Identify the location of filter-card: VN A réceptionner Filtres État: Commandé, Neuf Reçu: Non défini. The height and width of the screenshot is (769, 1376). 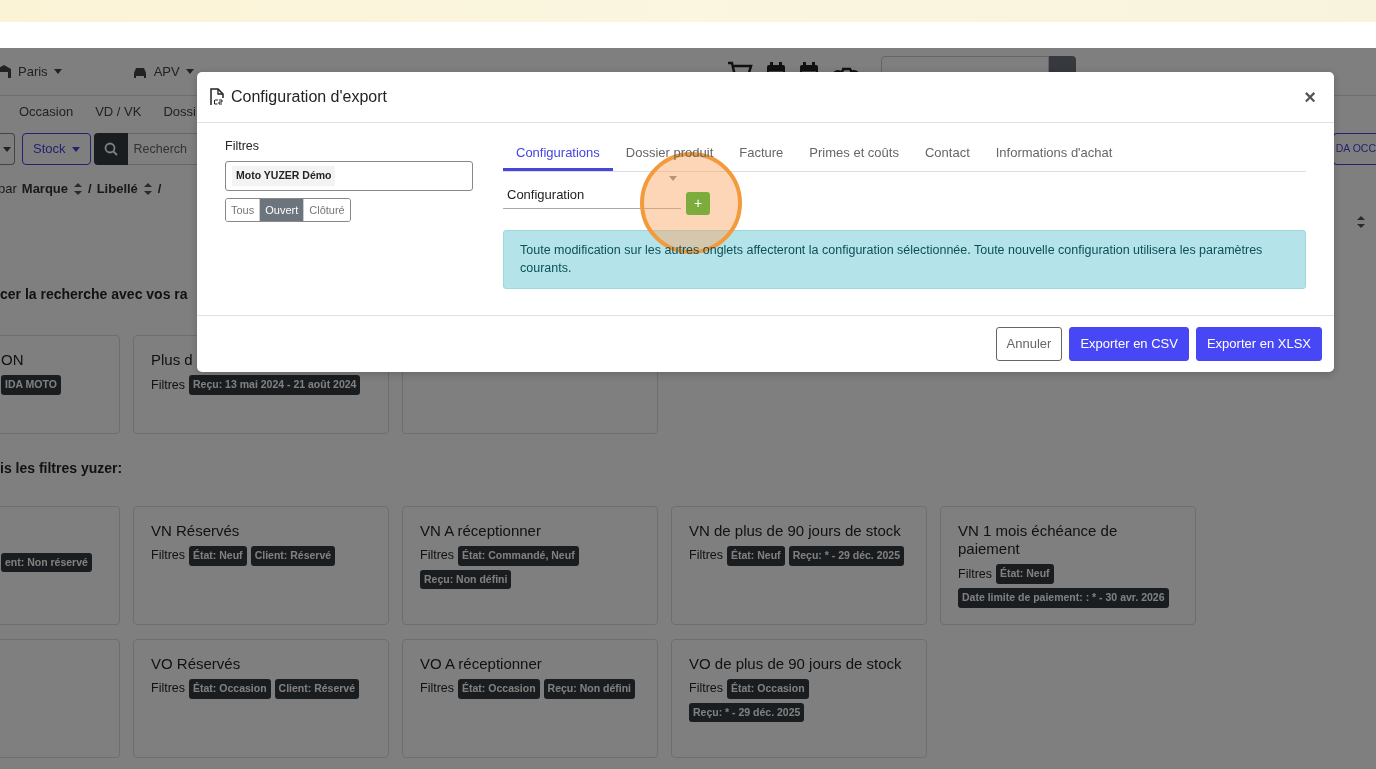
(530, 565).